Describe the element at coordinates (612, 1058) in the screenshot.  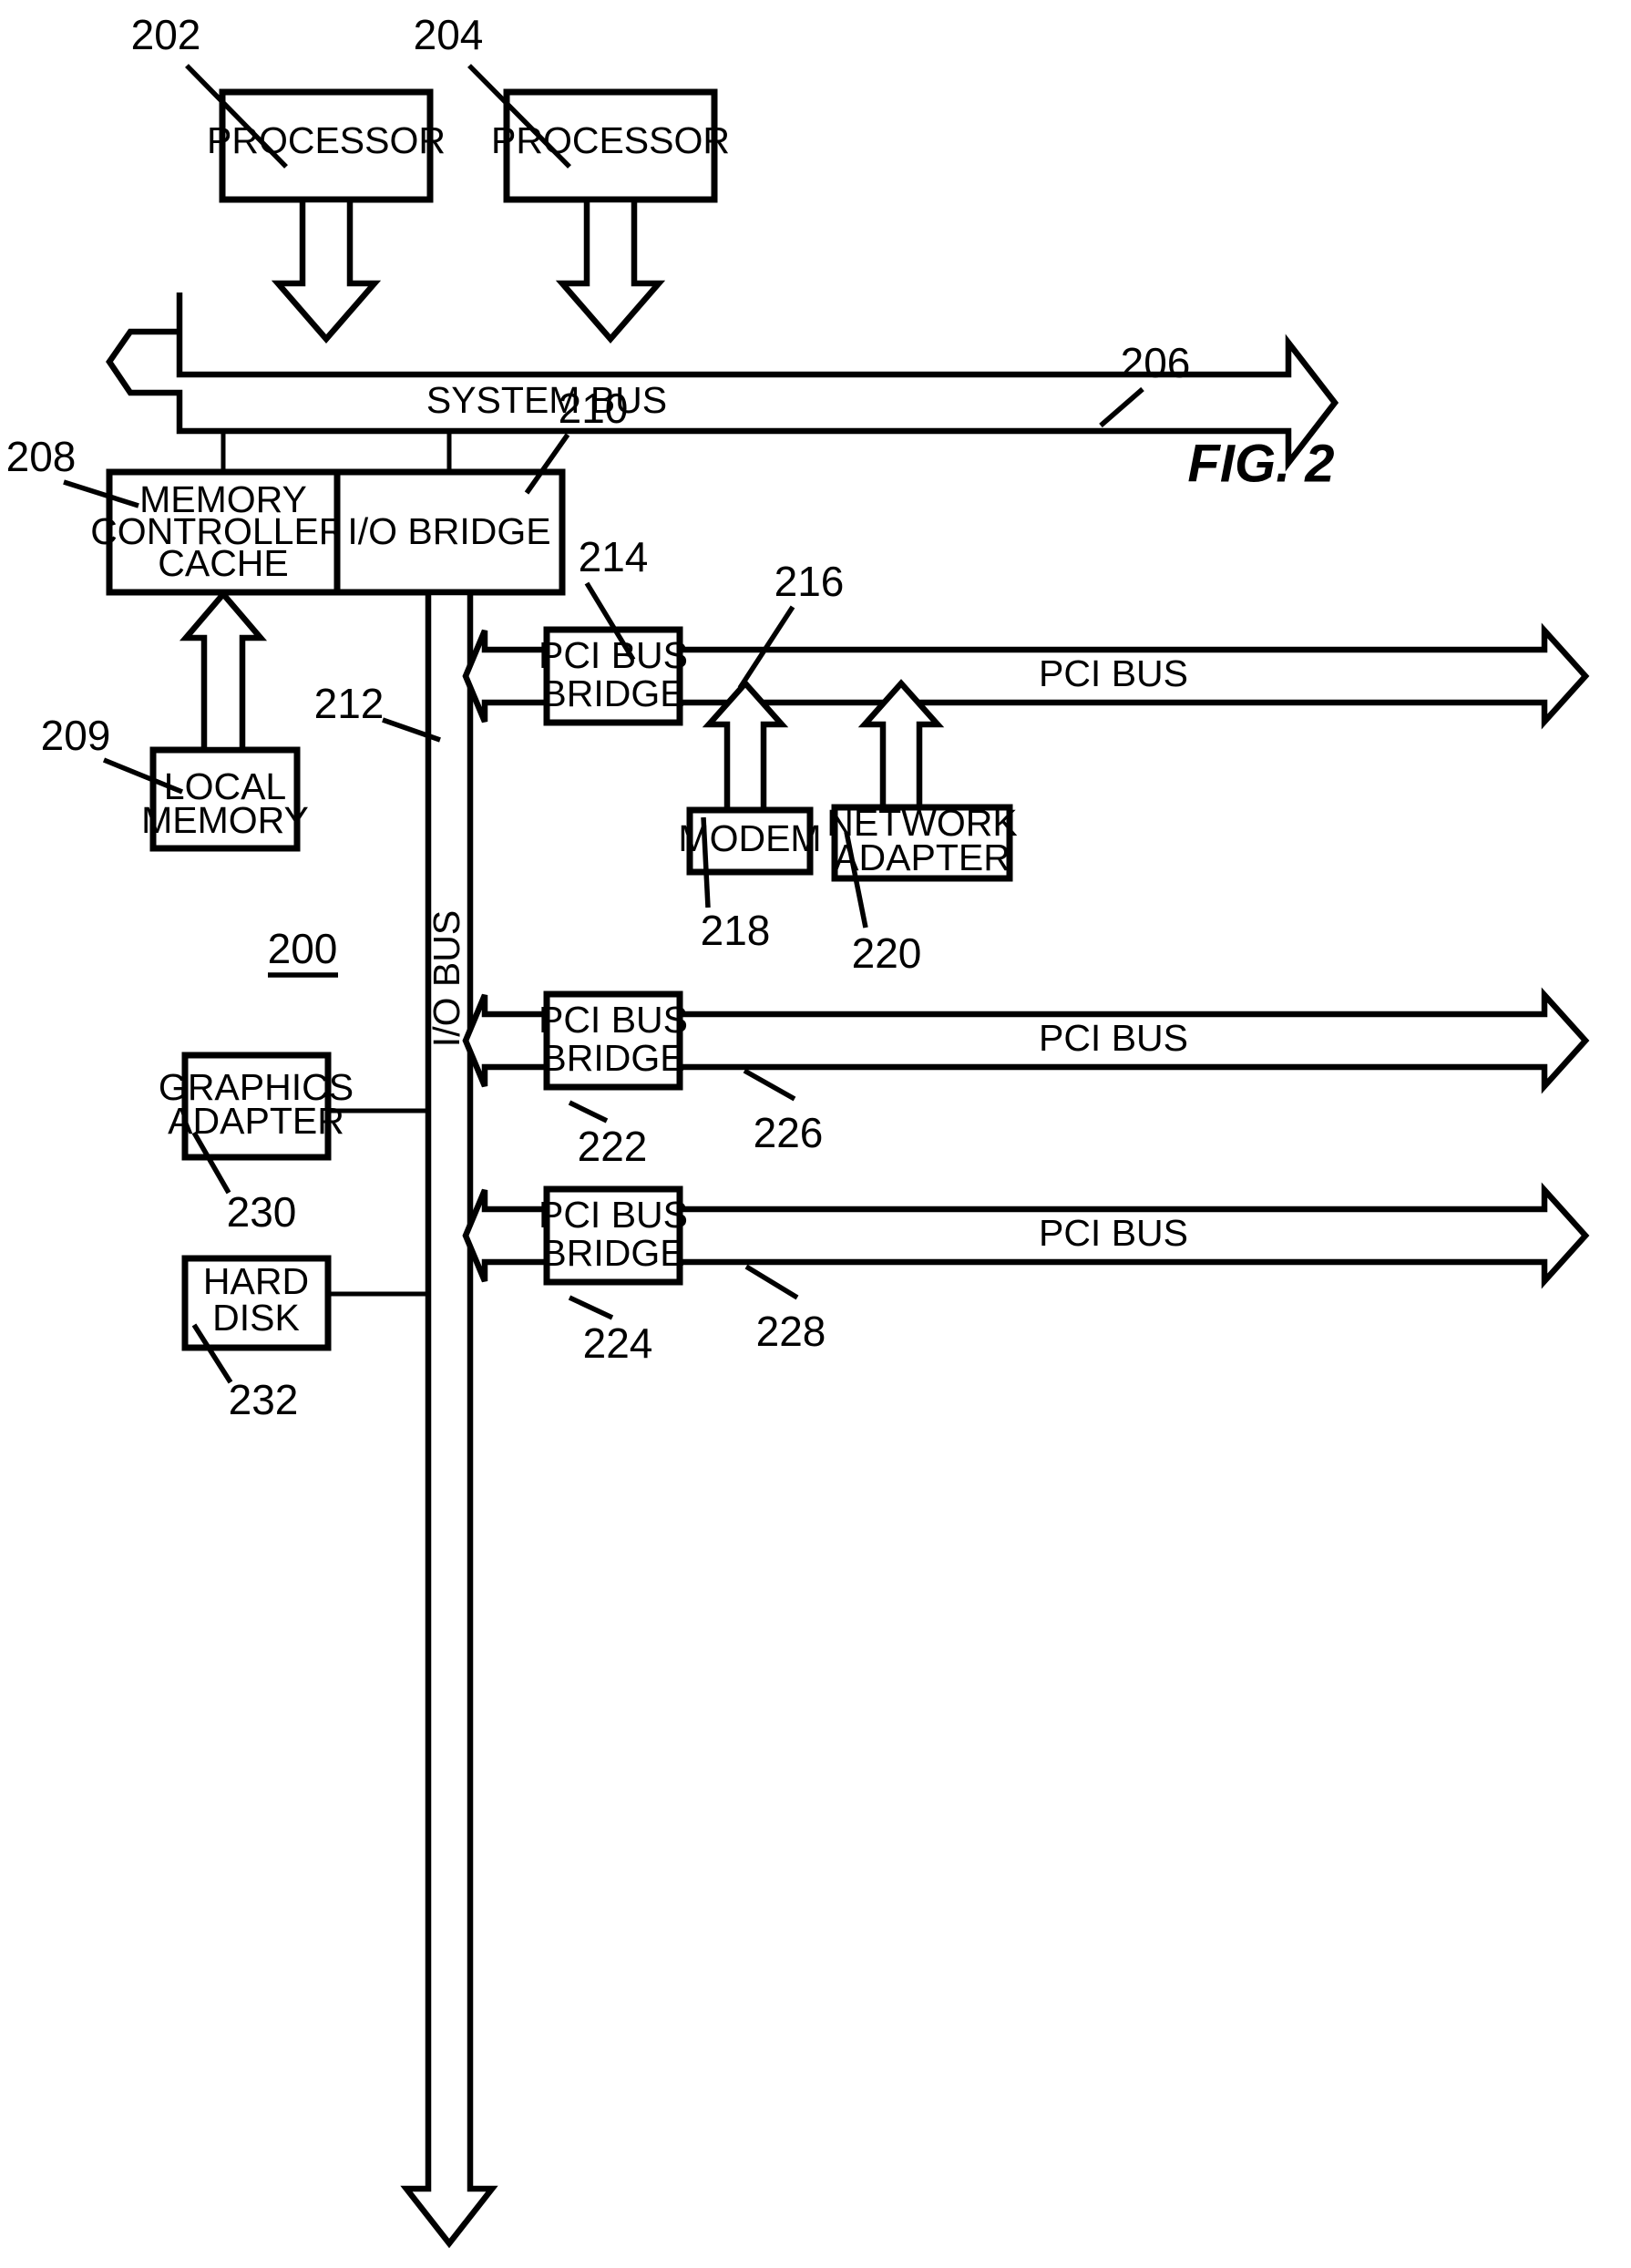
I see `pci-bridge-2-label-2: BRIDGE` at that location.